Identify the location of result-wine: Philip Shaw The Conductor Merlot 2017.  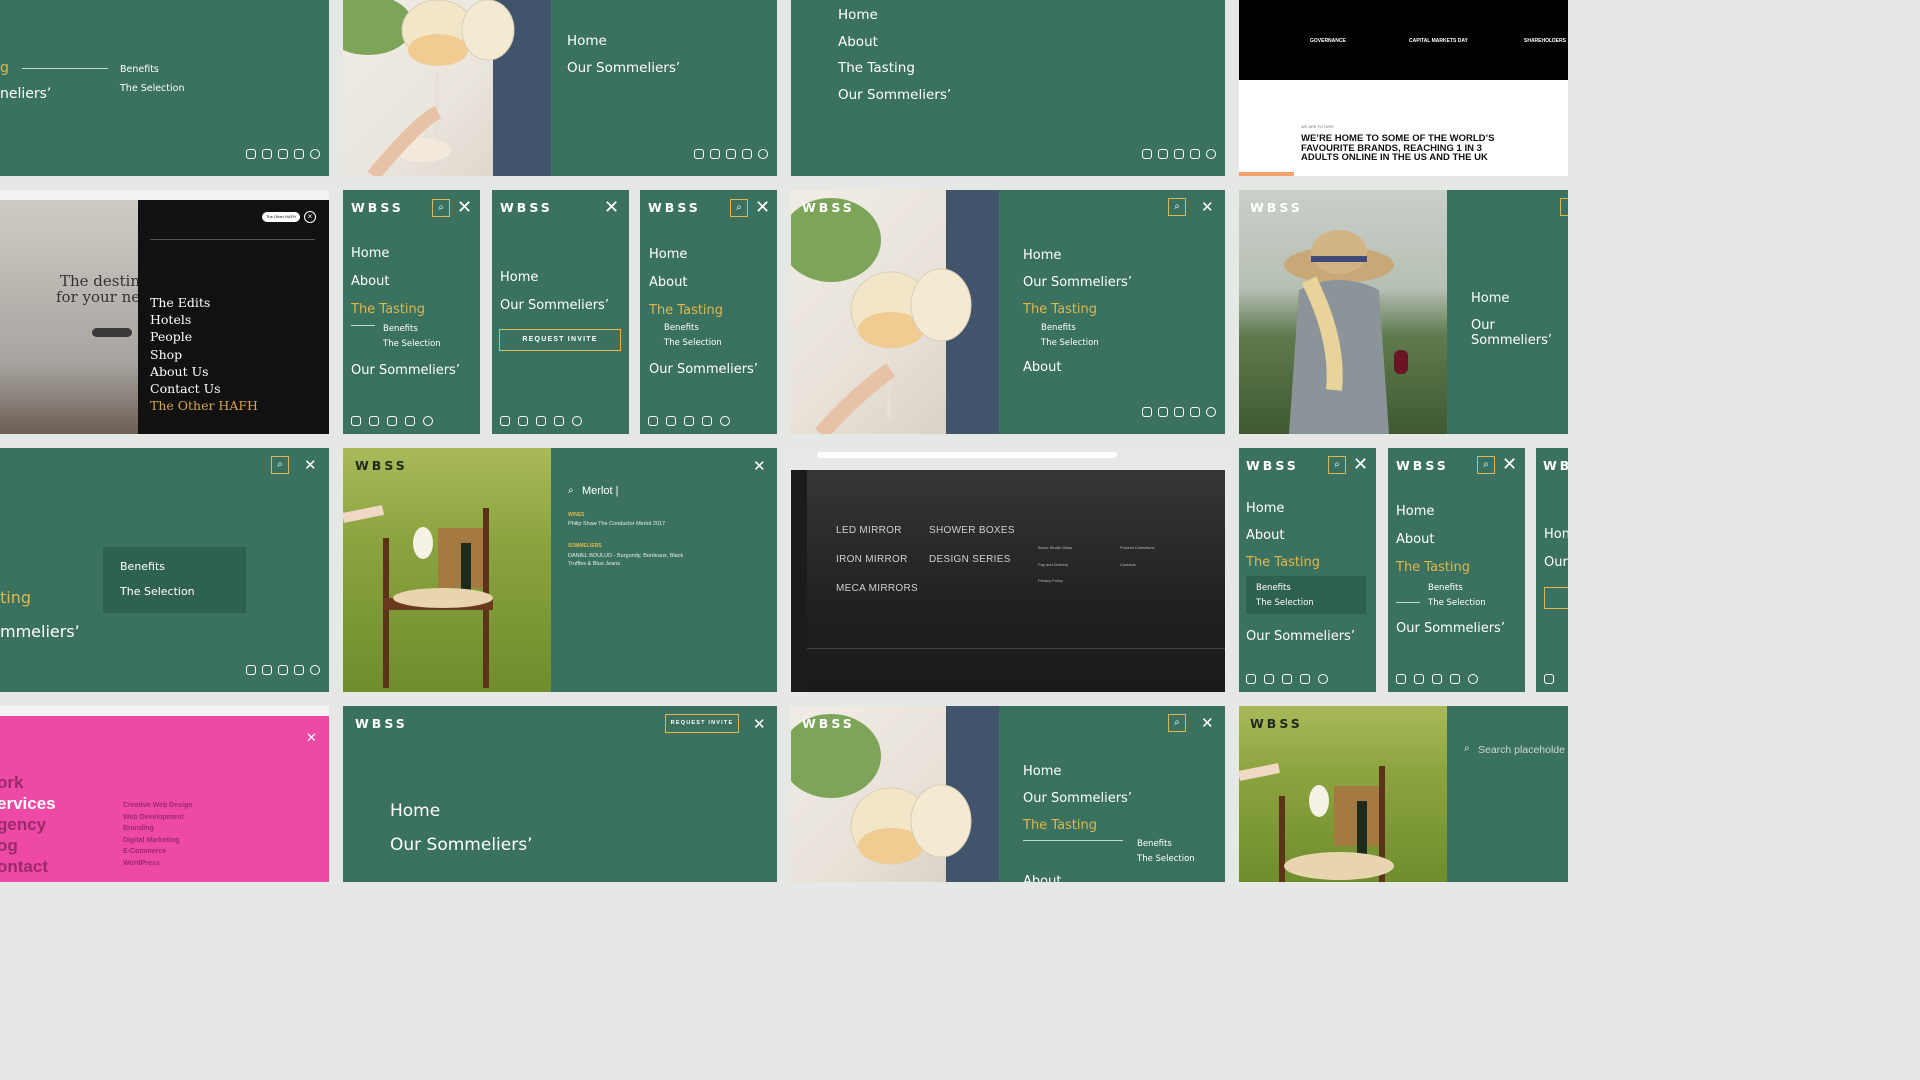
(616, 524).